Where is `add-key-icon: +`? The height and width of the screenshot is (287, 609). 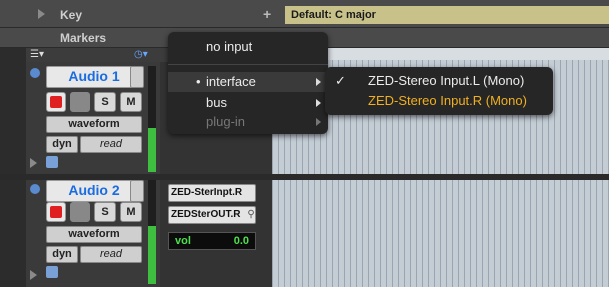
add-key-icon: + is located at coordinates (267, 14).